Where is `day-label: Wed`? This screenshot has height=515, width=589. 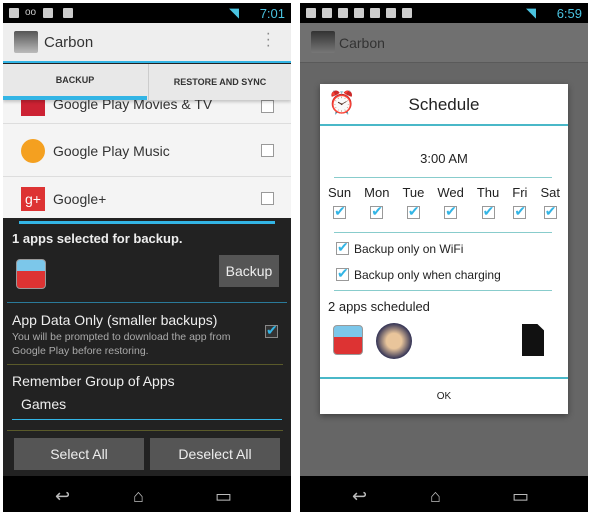 day-label: Wed is located at coordinates (450, 192).